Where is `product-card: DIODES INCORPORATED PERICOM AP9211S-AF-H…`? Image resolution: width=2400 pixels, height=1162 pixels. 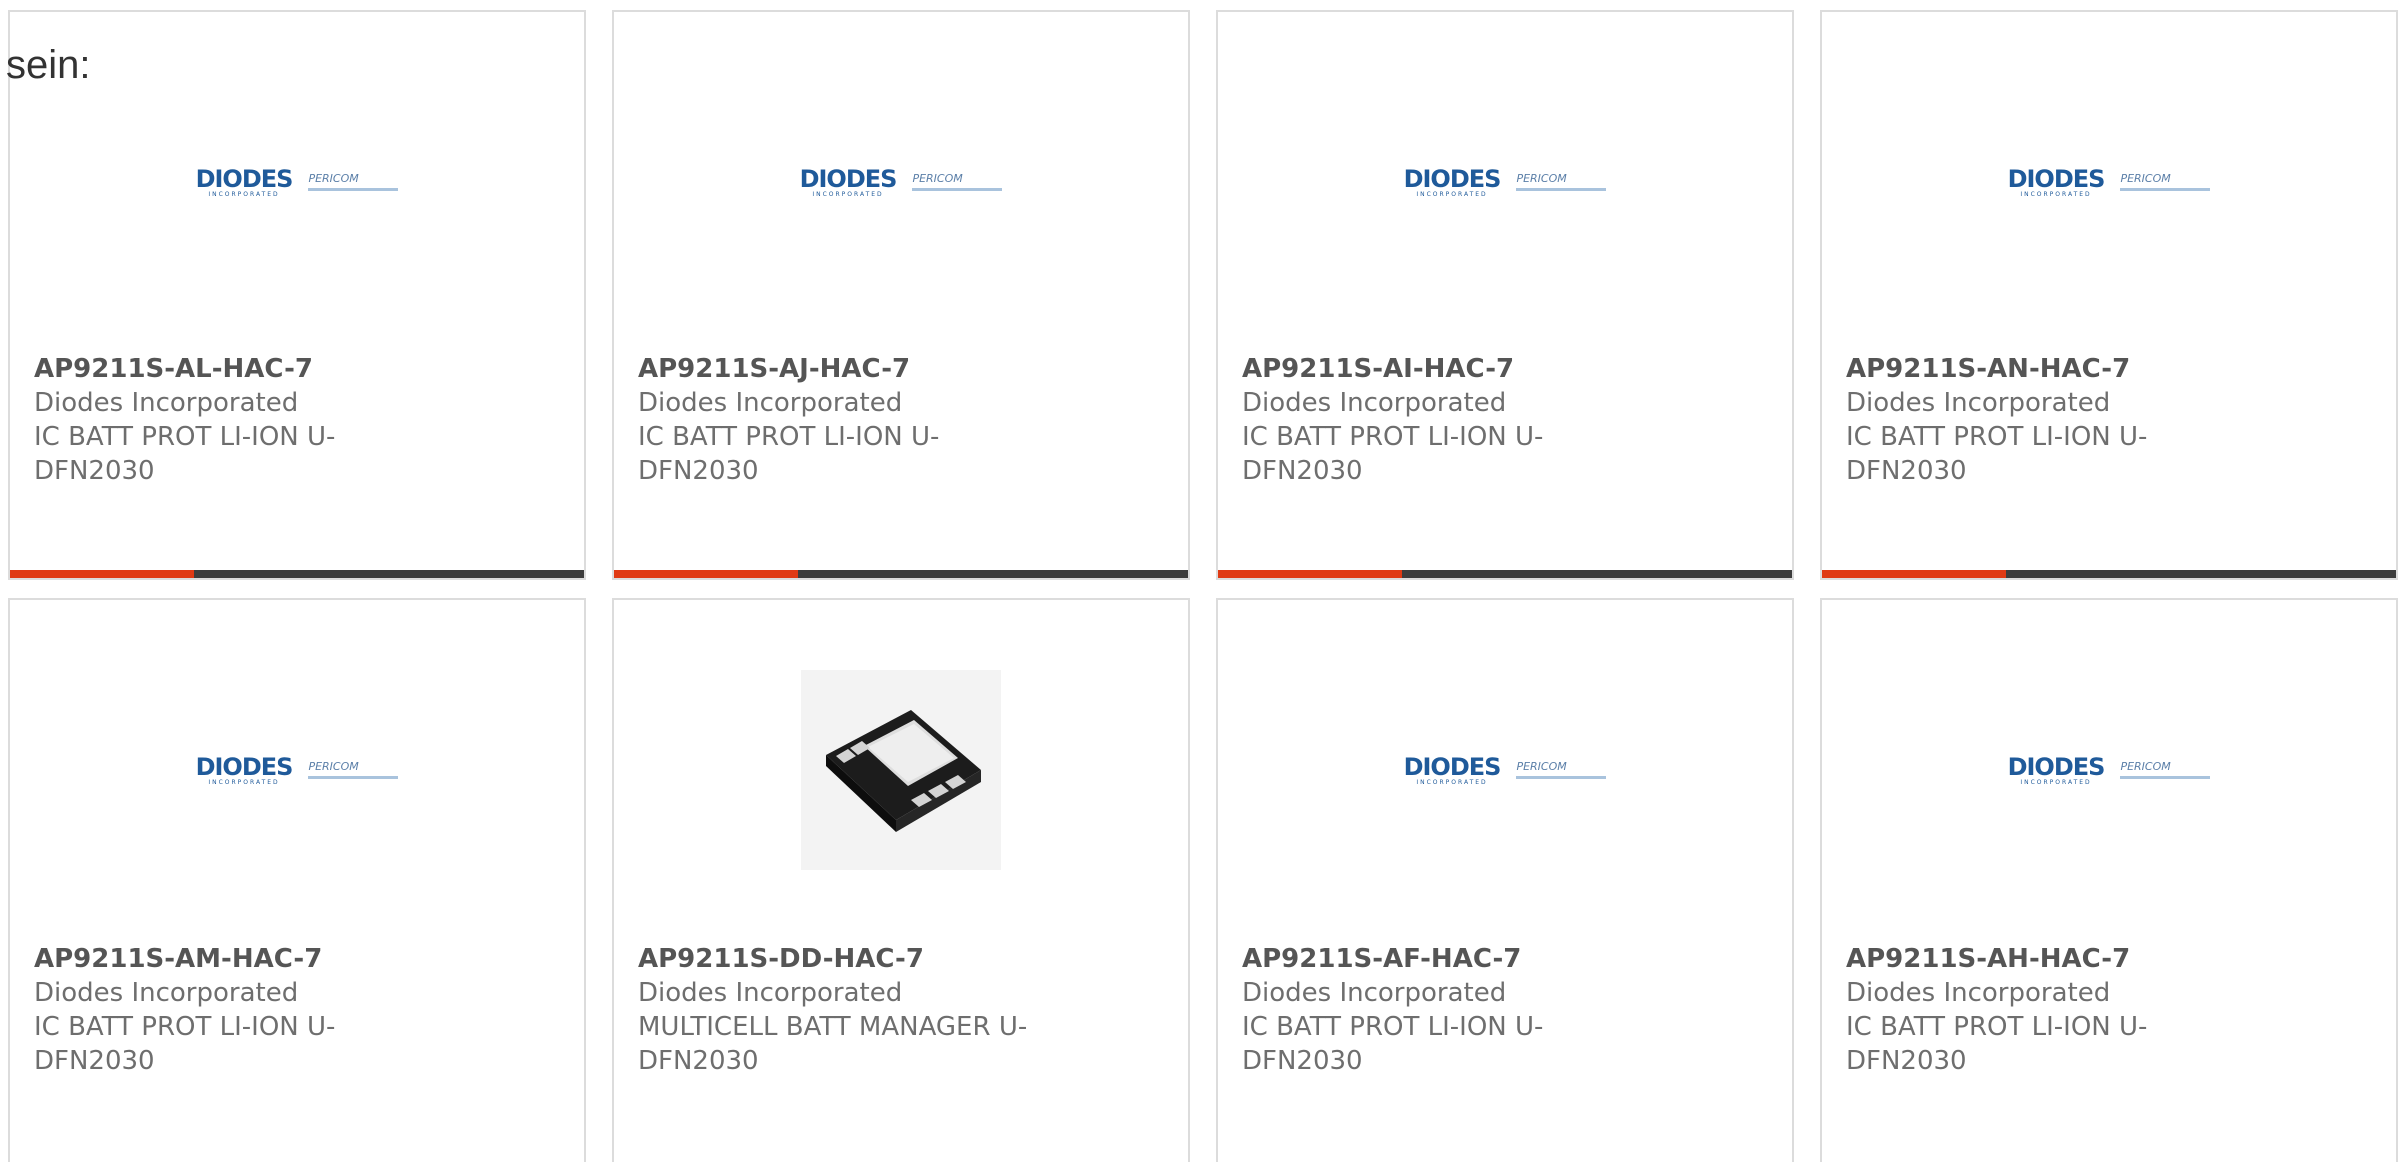
product-card: DIODES INCORPORATED PERICOM AP9211S-AF-H… is located at coordinates (1505, 880).